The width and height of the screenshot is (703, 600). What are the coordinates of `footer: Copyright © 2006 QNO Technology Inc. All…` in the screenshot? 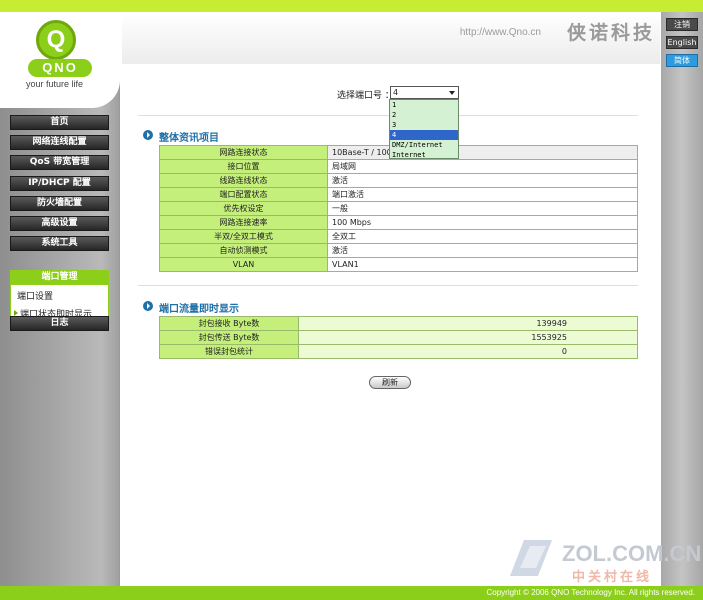 It's located at (351, 593).